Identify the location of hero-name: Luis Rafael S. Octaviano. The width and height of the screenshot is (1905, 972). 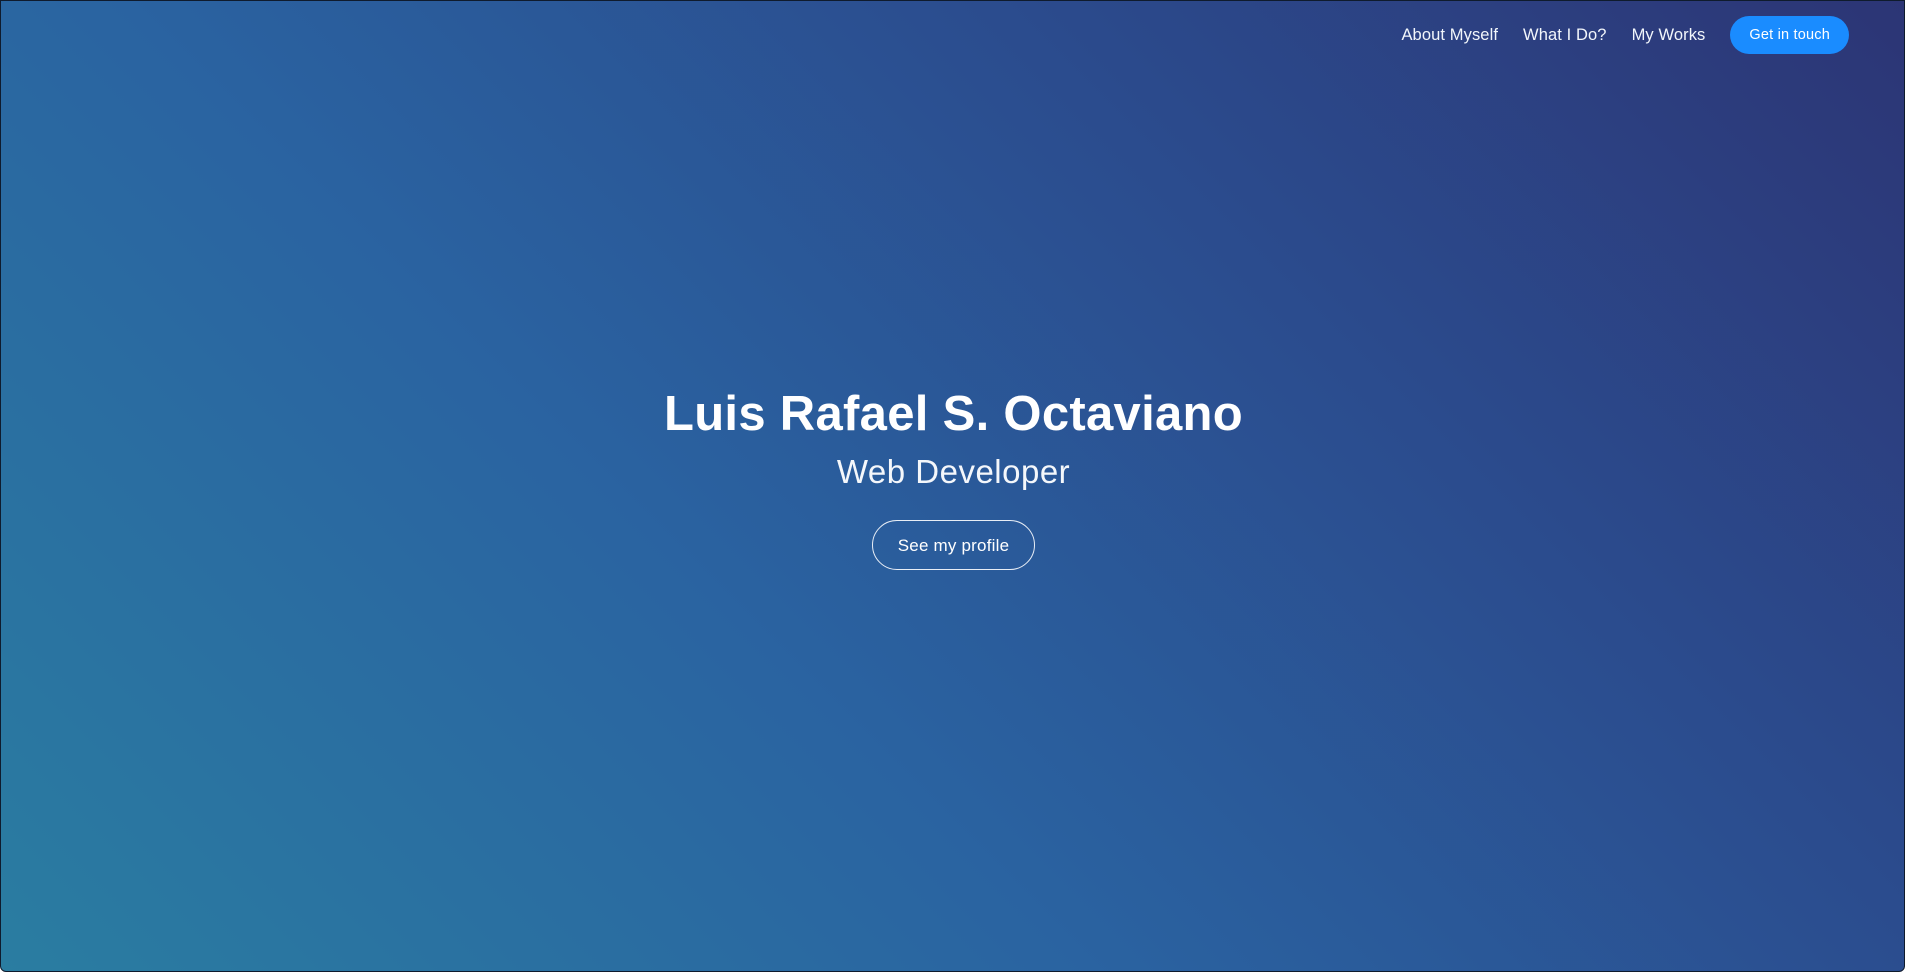
(953, 414).